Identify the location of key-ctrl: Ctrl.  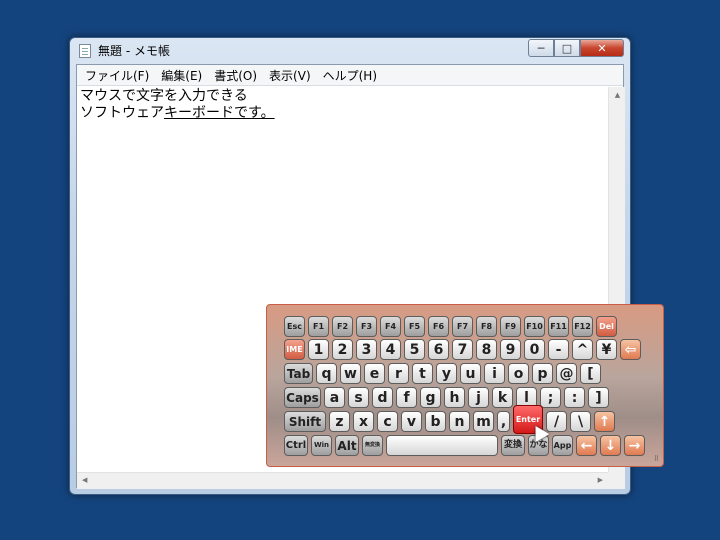
(296, 445).